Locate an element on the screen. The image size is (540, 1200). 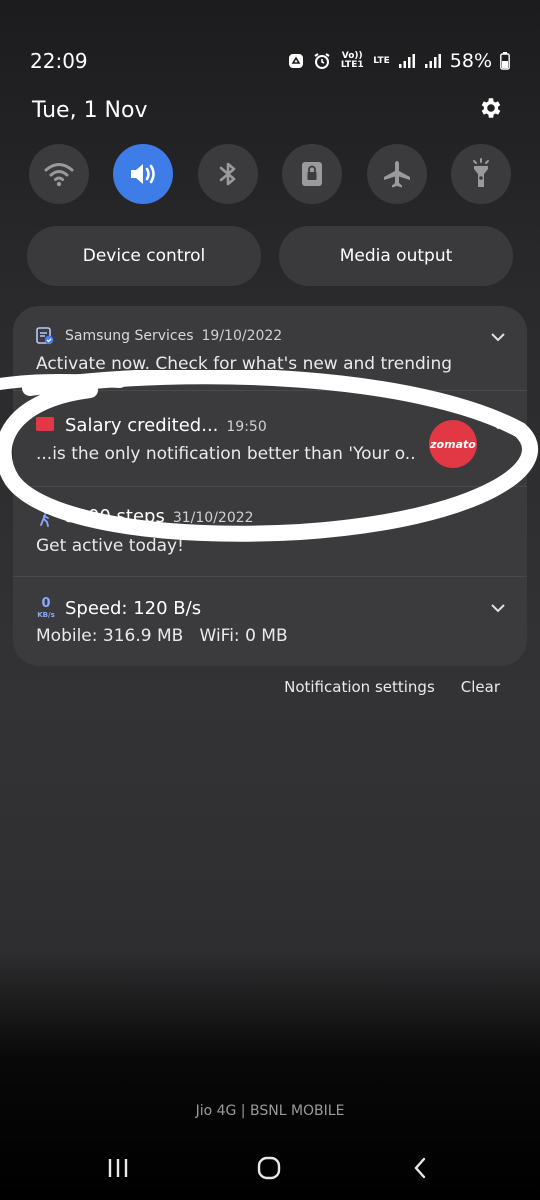
qs-wifi-button is located at coordinates (59, 174).